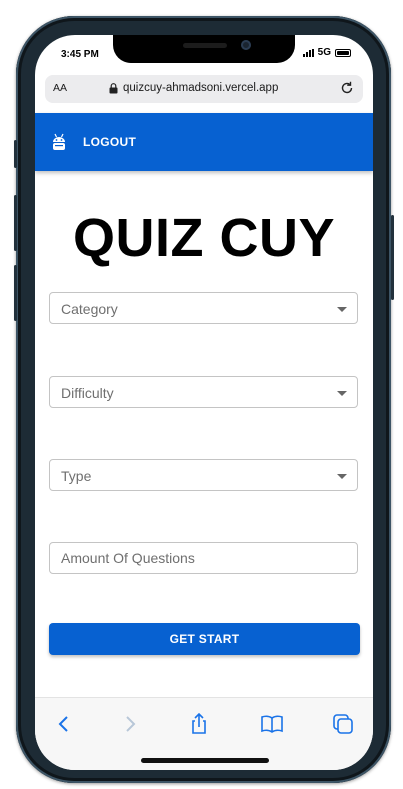 Image resolution: width=403 pixels, height=789 pixels. Describe the element at coordinates (272, 724) in the screenshot. I see `bookmarks-icon` at that location.